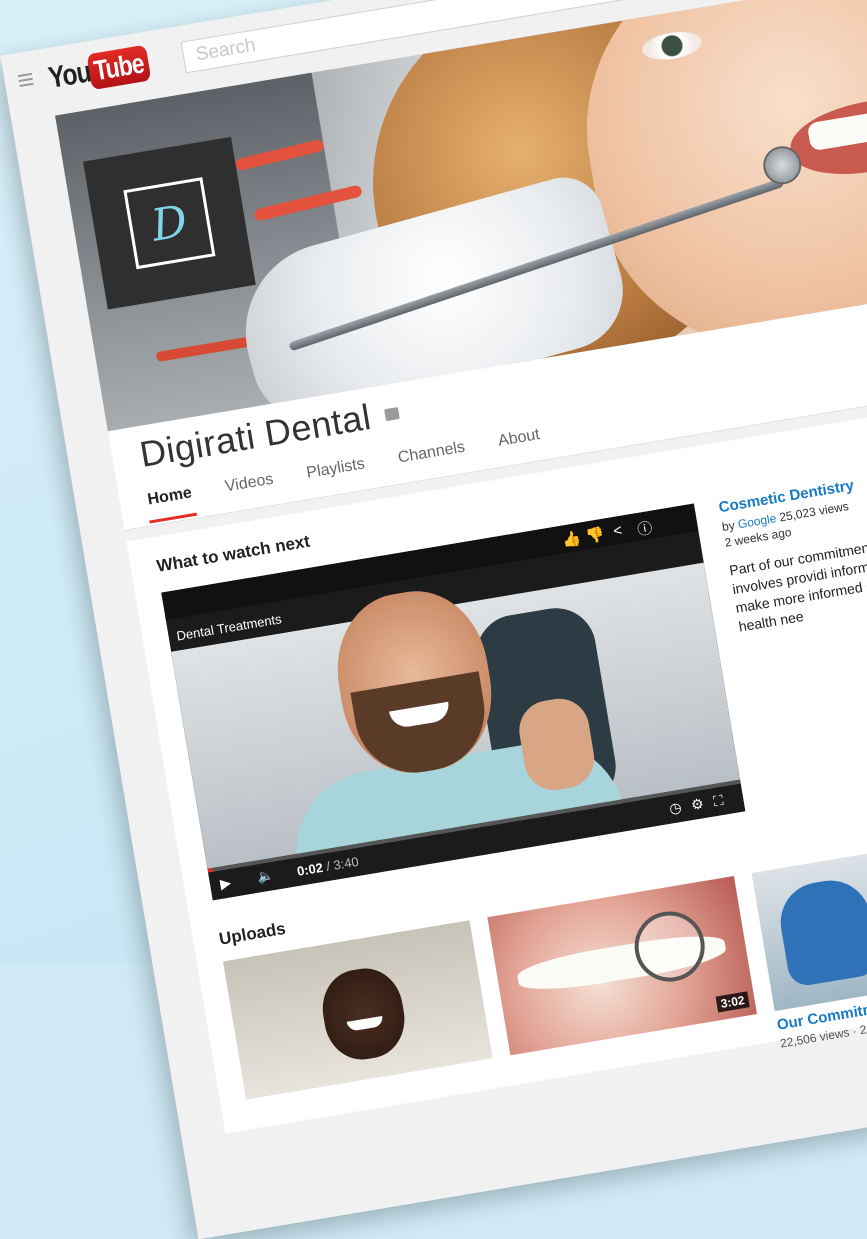  What do you see at coordinates (571, 539) in the screenshot?
I see `like-icon: 👍` at bounding box center [571, 539].